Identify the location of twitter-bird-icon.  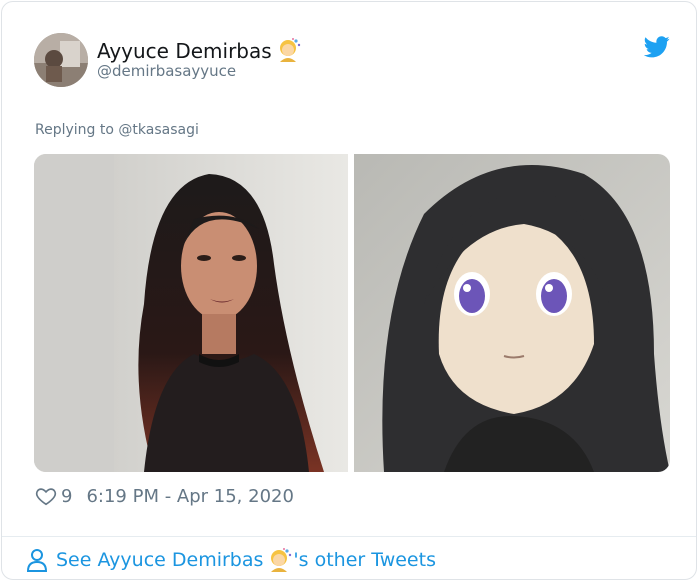
(657, 47).